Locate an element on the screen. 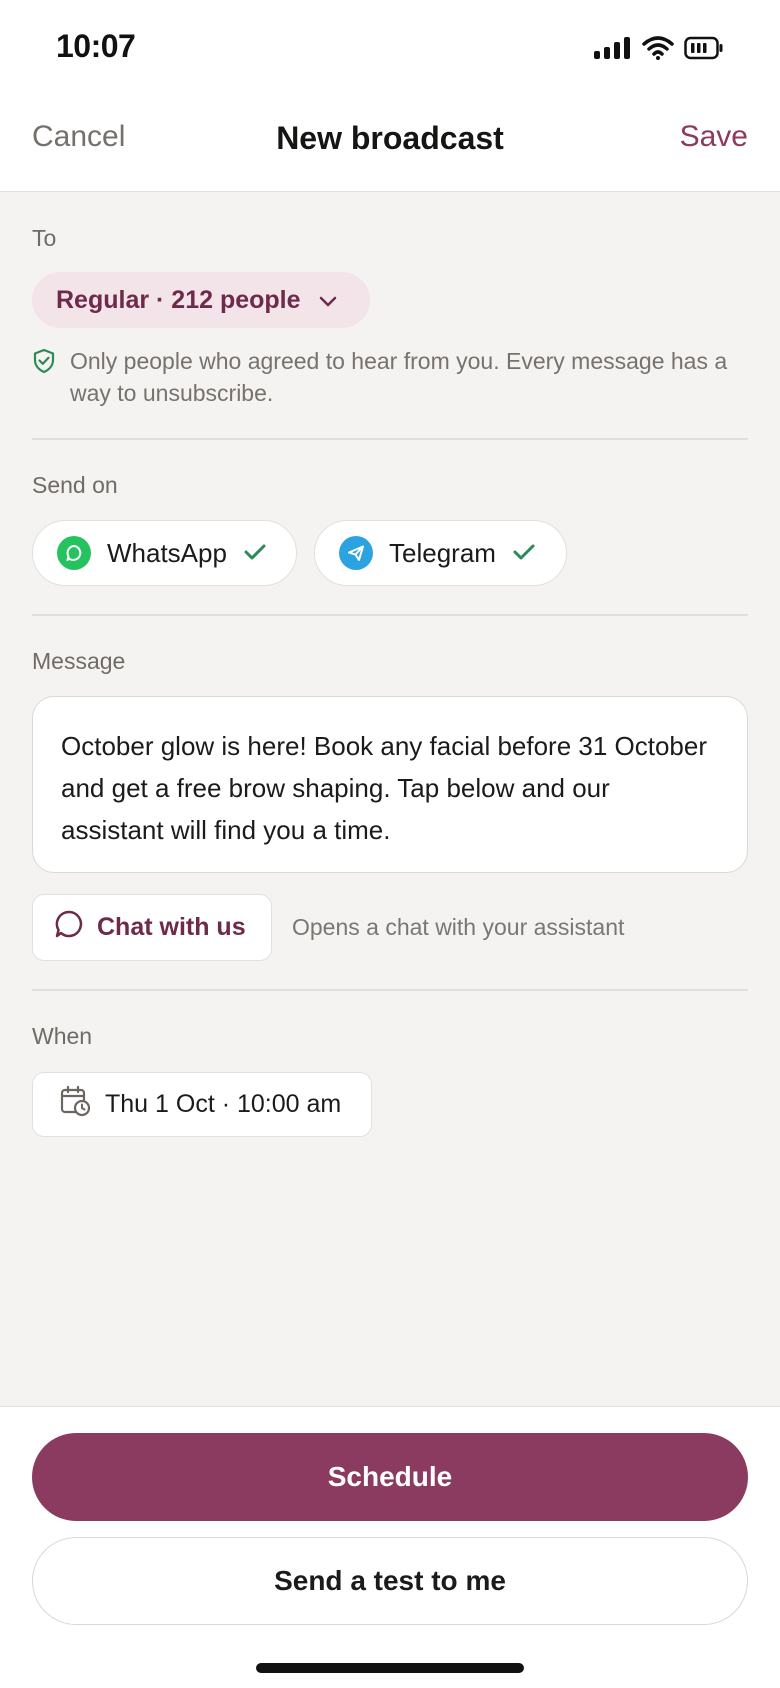 The height and width of the screenshot is (1688, 780). status-time: 10:07 is located at coordinates (96, 46).